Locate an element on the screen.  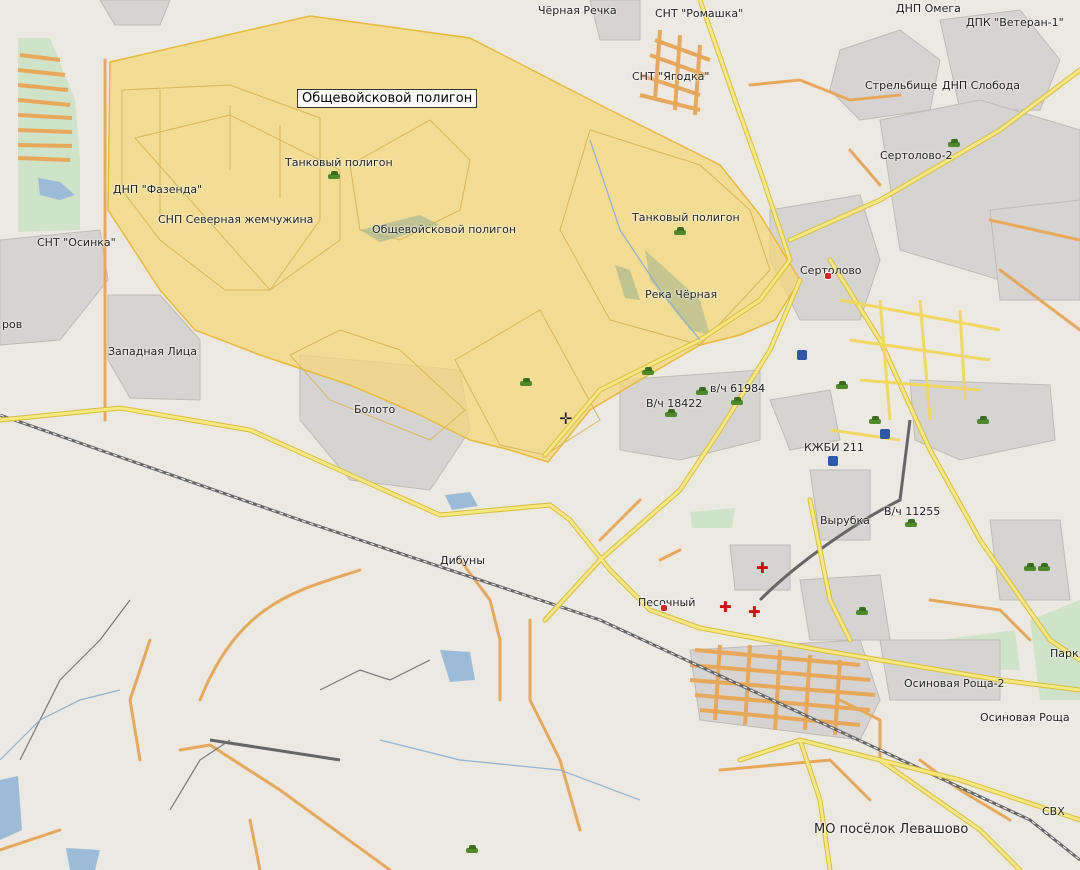
label-rov: ров is located at coordinates (12, 324).